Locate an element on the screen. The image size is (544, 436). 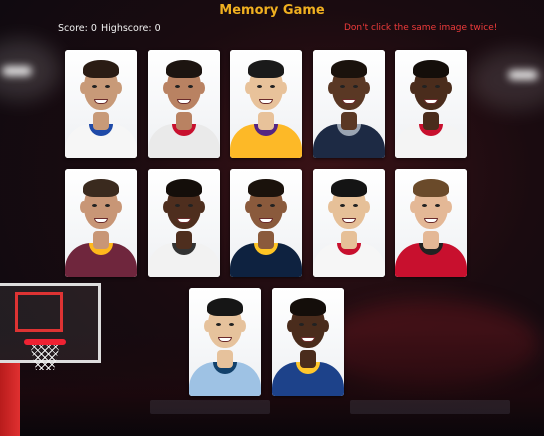
rules-hint: Don't click the same image twice! is located at coordinates (421, 28).